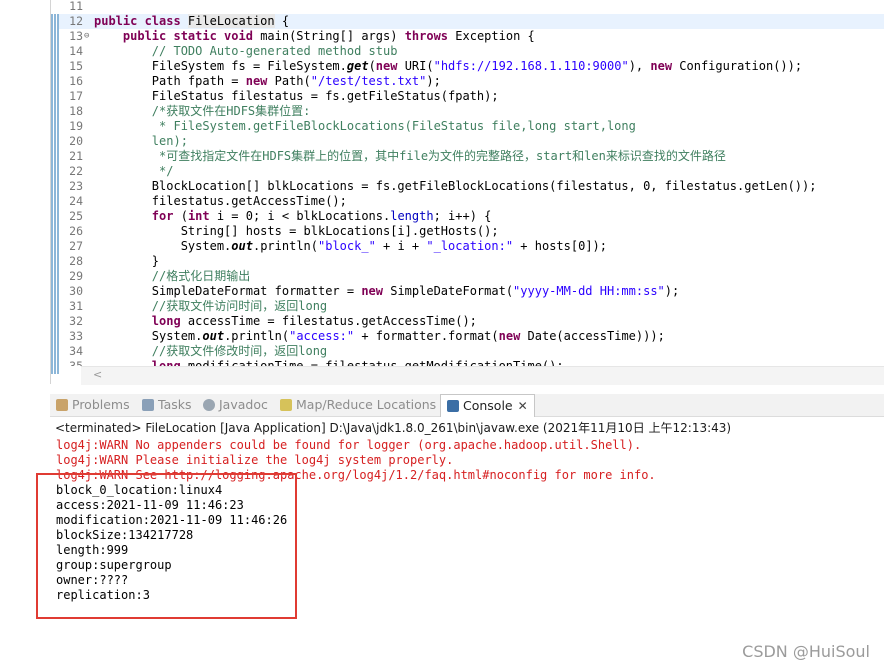 Image resolution: width=884 pixels, height=669 pixels. What do you see at coordinates (471, 351) in the screenshot?
I see `code-line: 34 //获取文件修改时间，返回long` at bounding box center [471, 351].